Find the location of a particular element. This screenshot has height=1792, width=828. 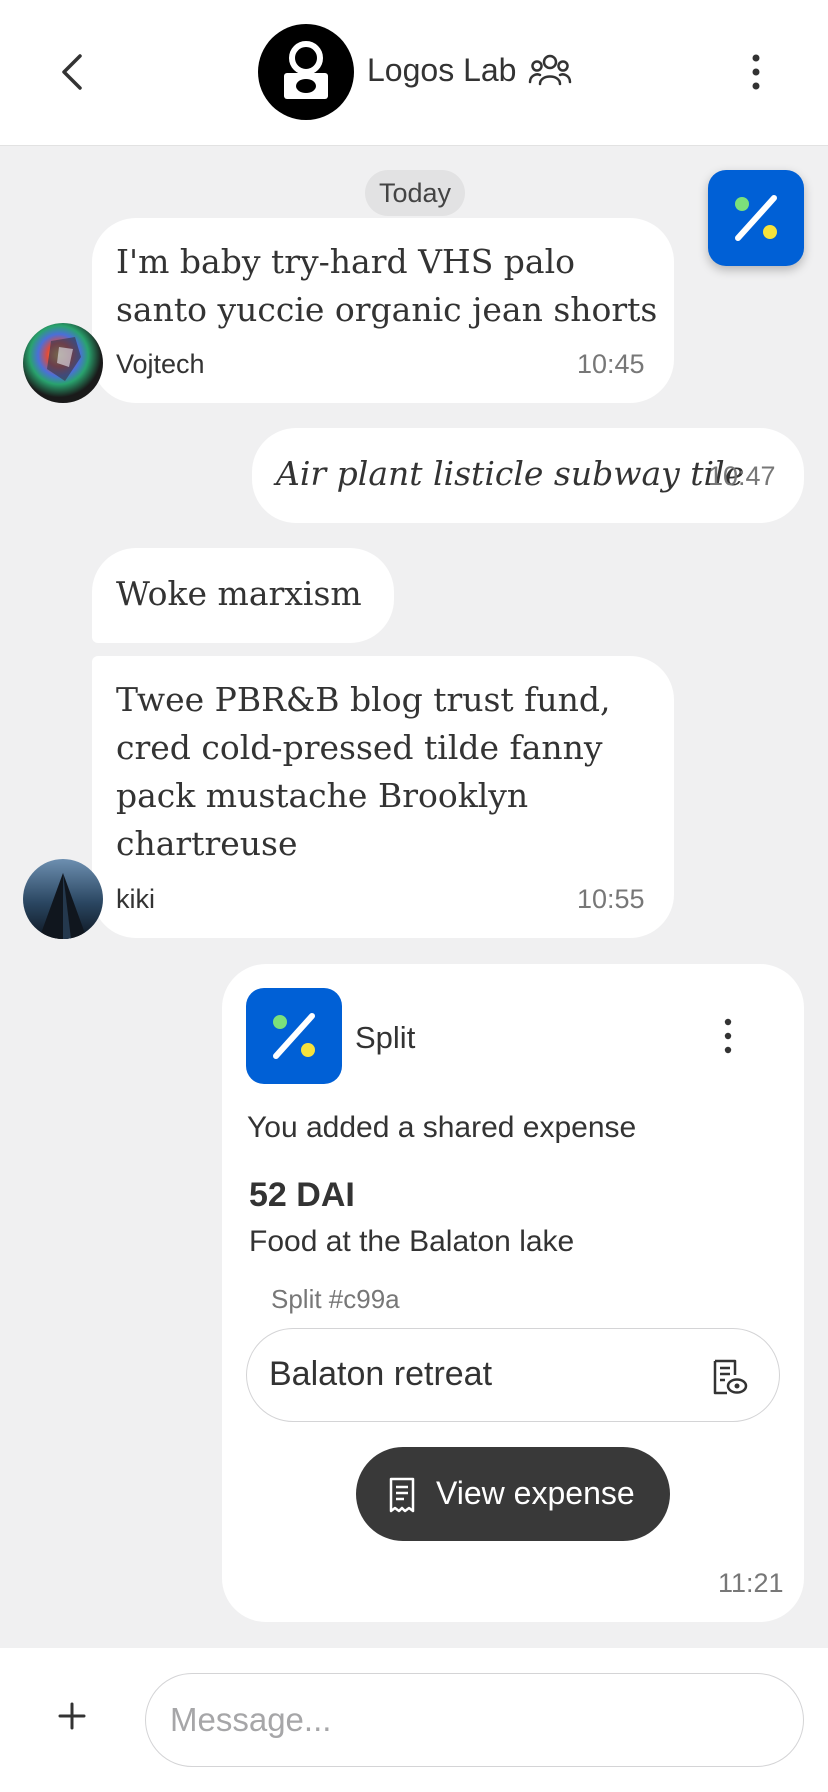

message-text: Woke marxism is located at coordinates (239, 593).